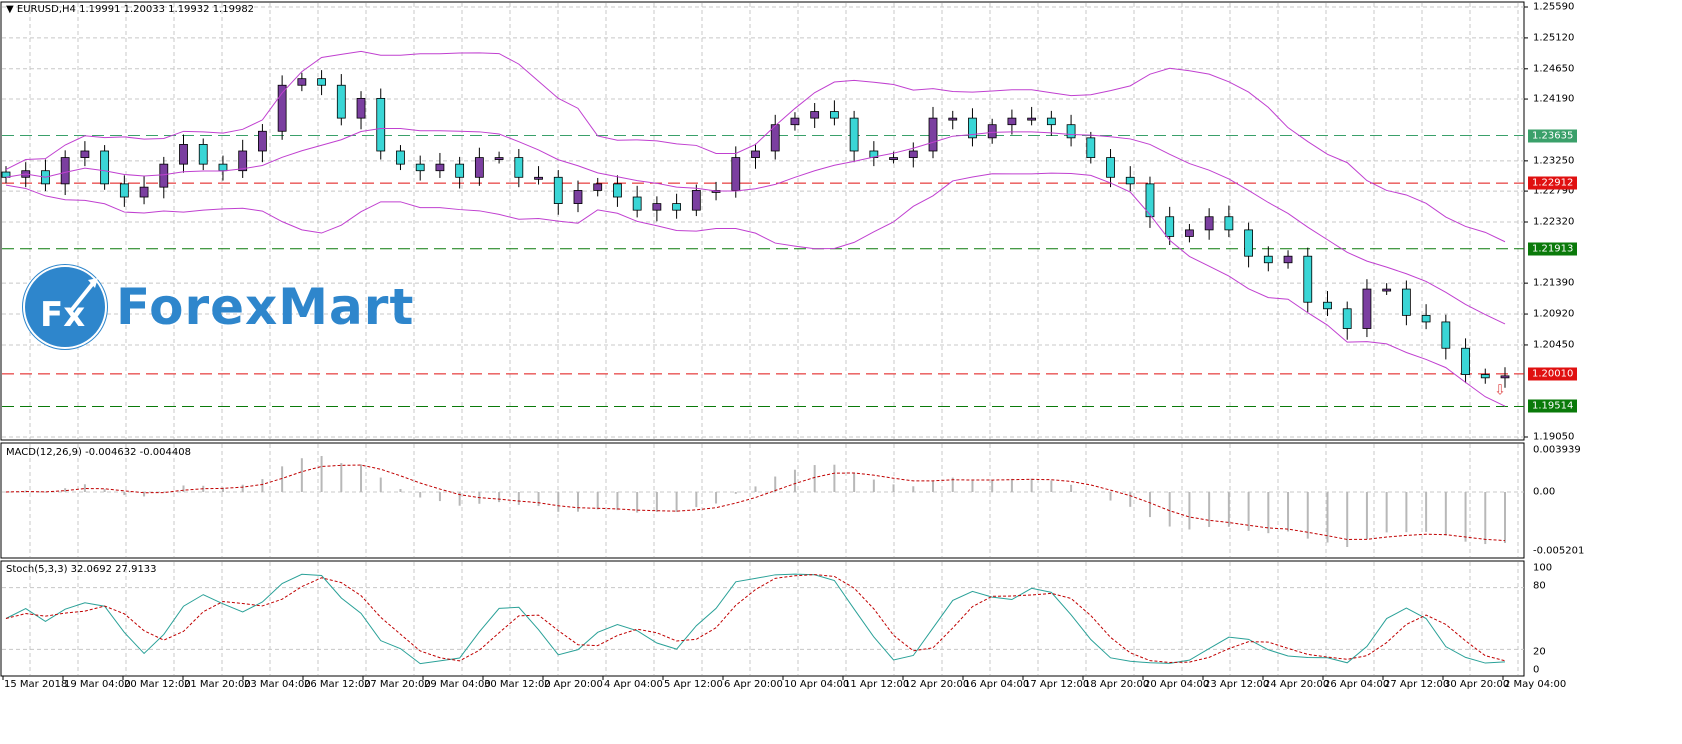 Image resolution: width=1682 pixels, height=744 pixels. I want to click on price-tick-label: 1.25590, so click(1554, 7).